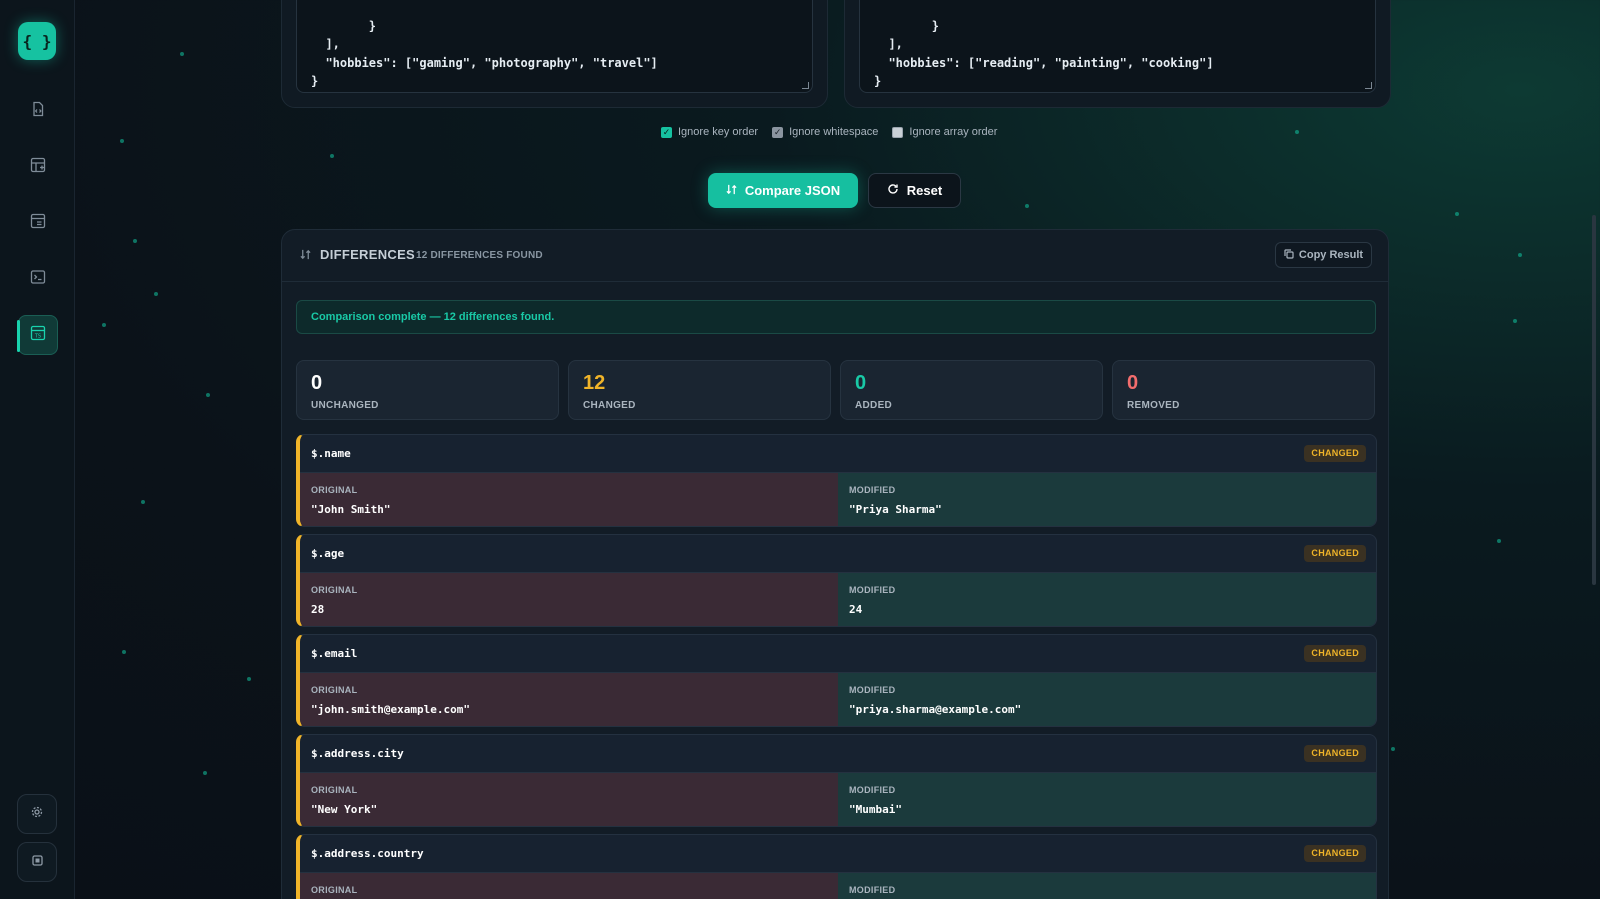 The width and height of the screenshot is (1600, 899). Describe the element at coordinates (569, 799) in the screenshot. I see `original-value-cell: ORIGINAL "New York"` at that location.